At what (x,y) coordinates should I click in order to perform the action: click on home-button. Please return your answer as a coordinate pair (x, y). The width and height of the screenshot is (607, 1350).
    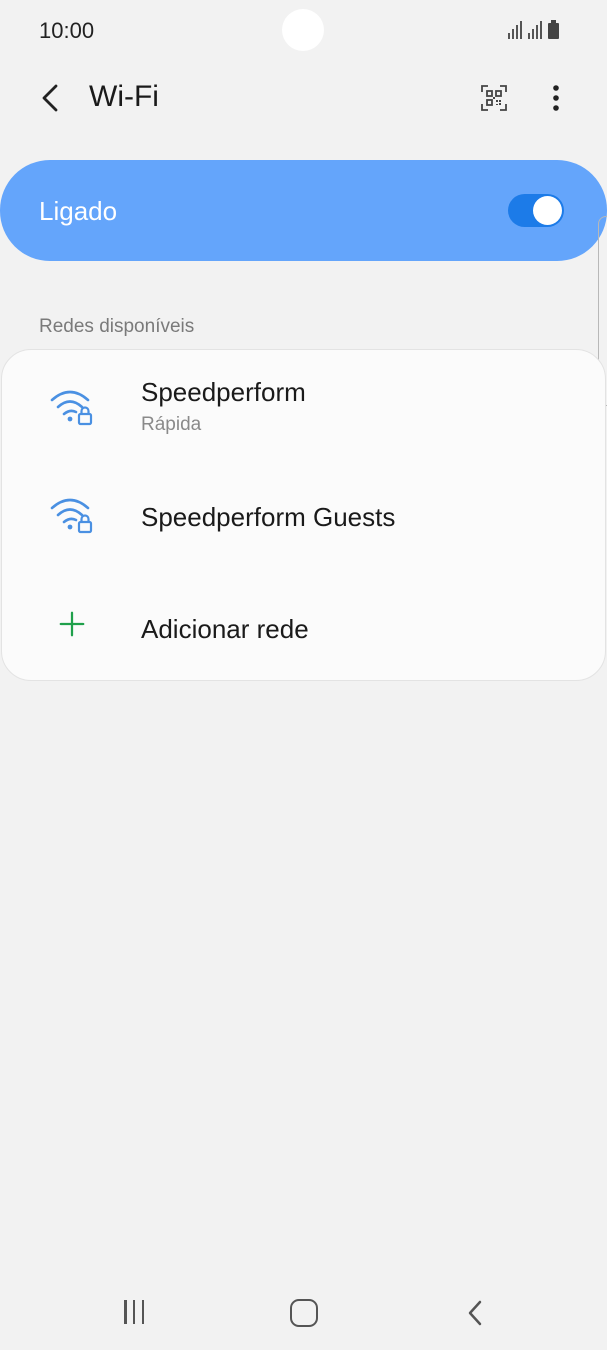
    Looking at the image, I should click on (304, 1313).